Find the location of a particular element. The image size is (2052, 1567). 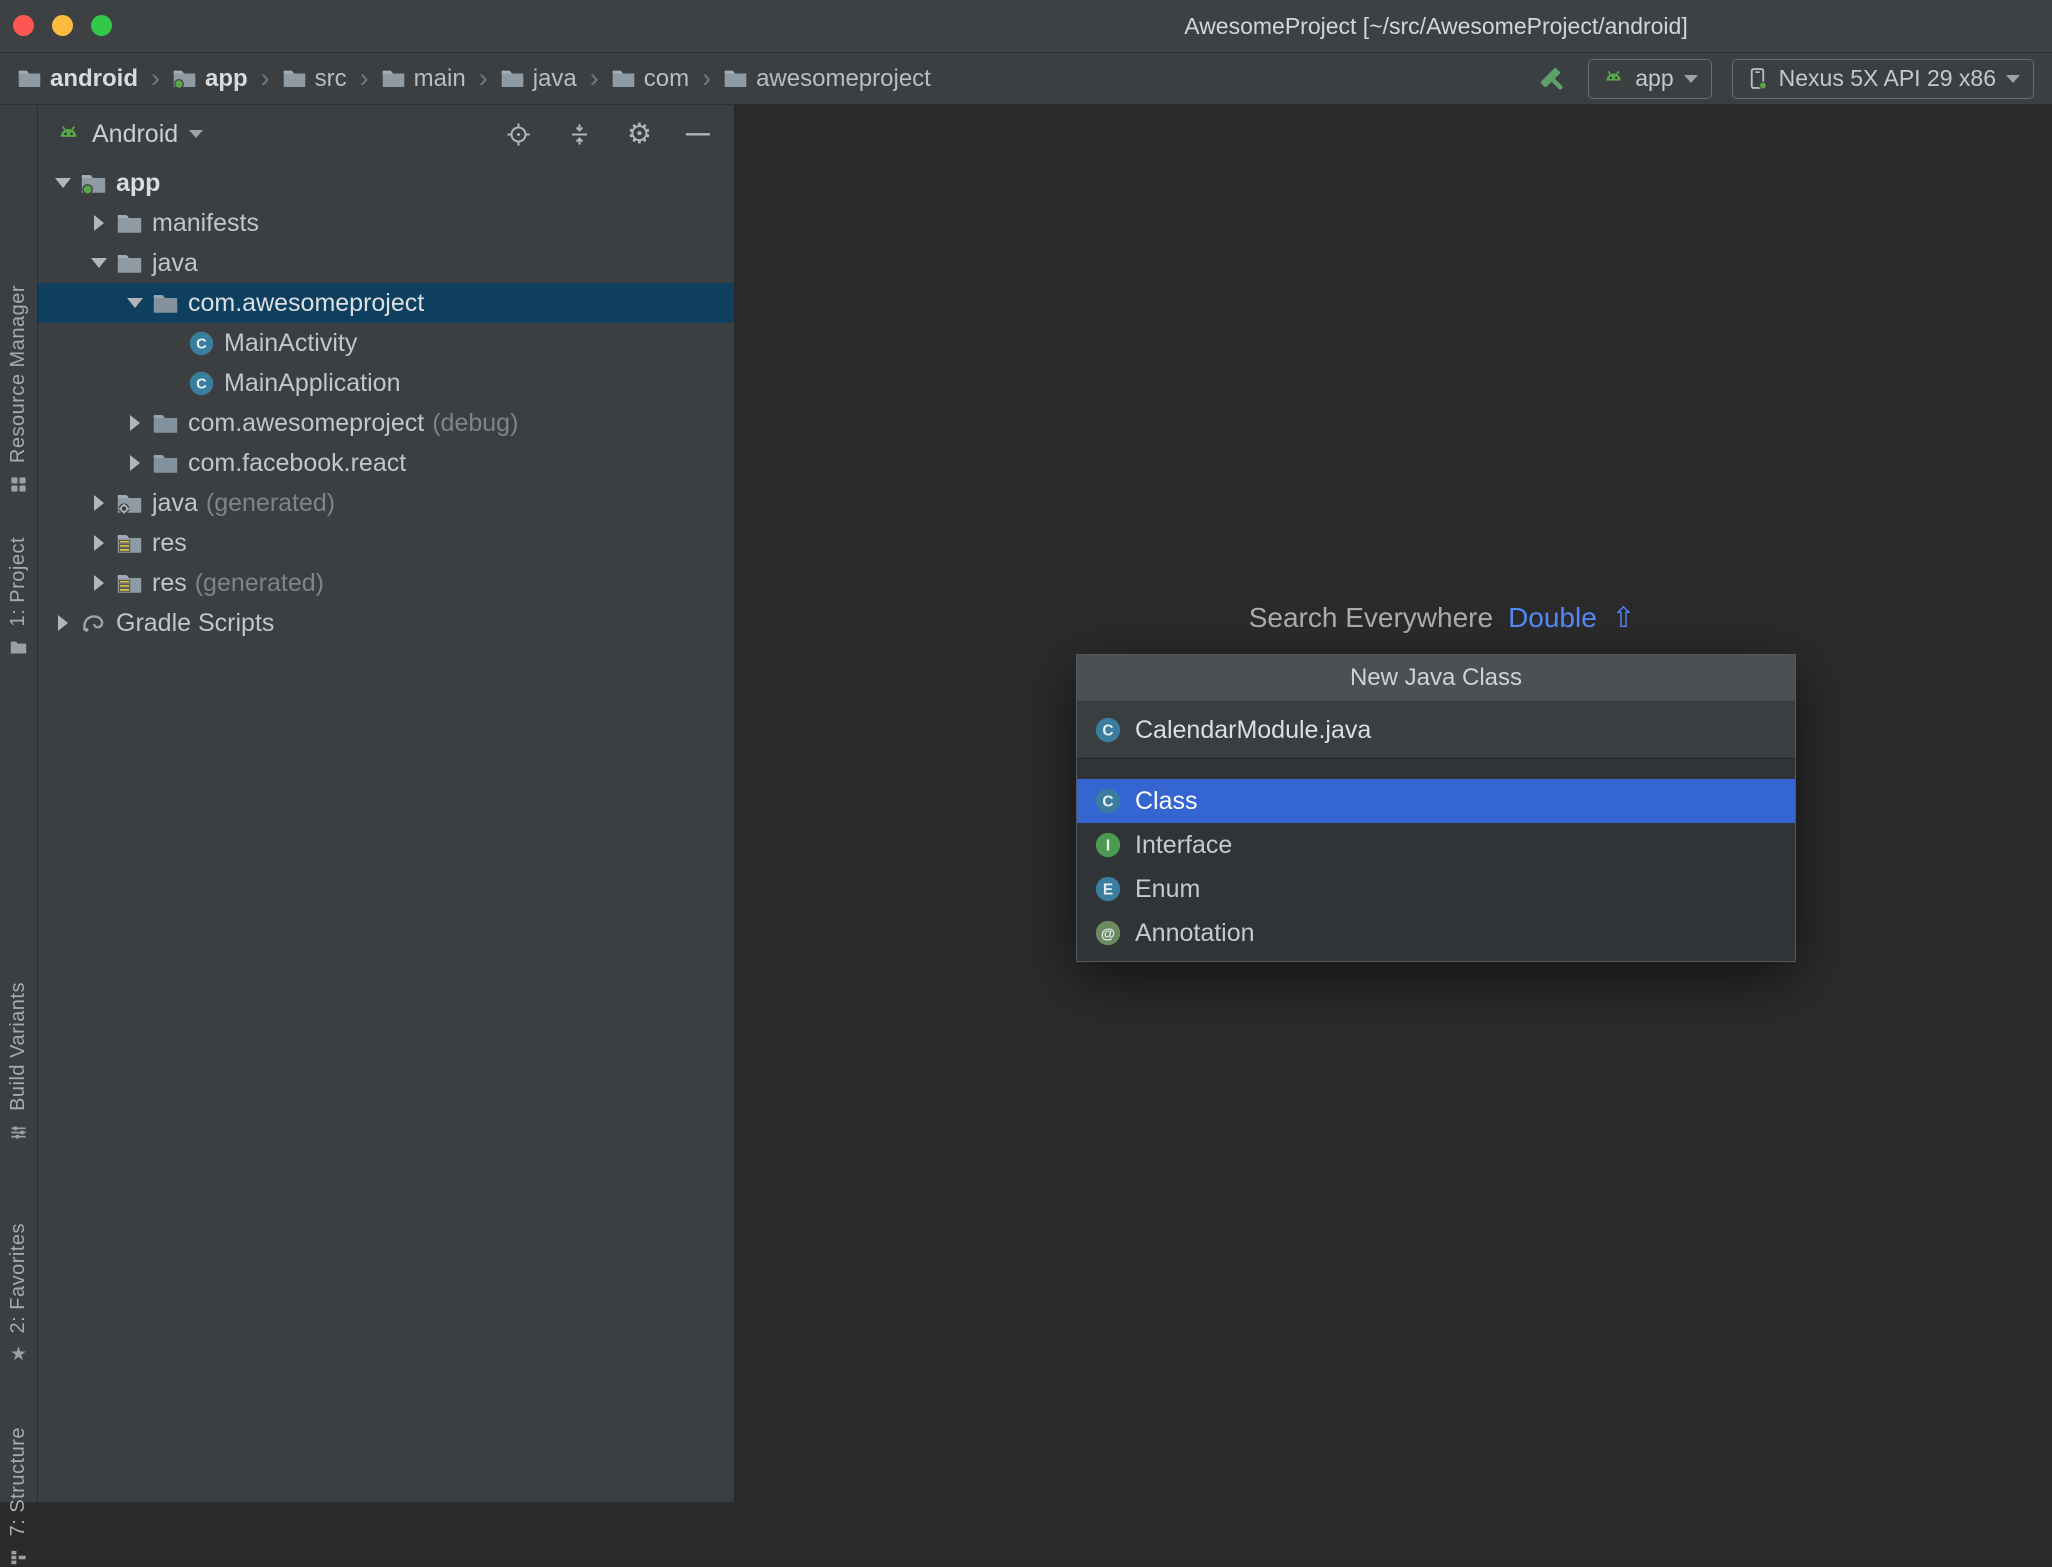

breadcrumb-item-com: com is located at coordinates (650, 79).